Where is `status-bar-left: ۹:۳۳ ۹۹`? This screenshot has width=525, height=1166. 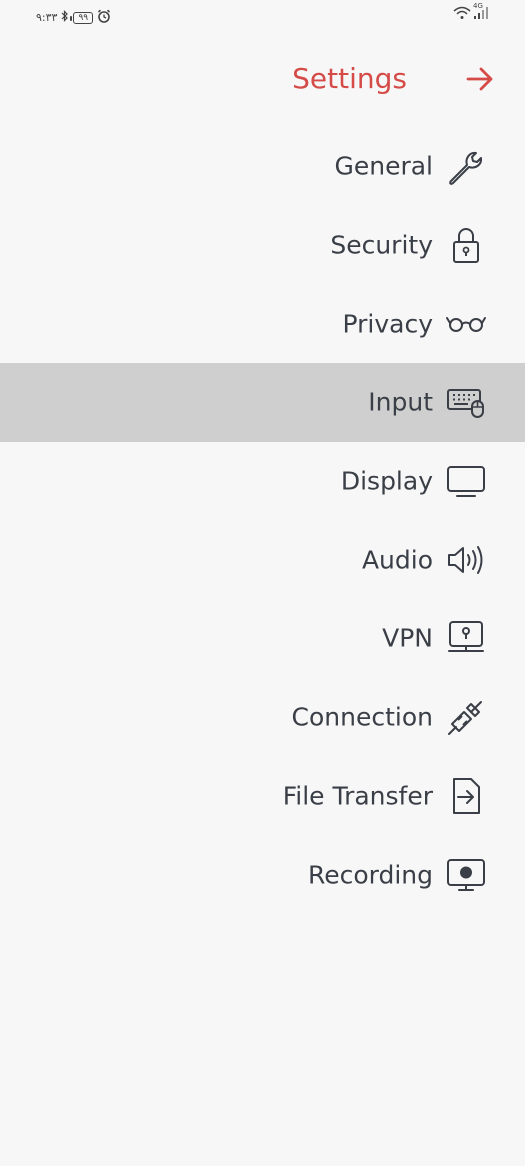
status-bar-left: ۹:۳۳ ۹۹ is located at coordinates (73, 17).